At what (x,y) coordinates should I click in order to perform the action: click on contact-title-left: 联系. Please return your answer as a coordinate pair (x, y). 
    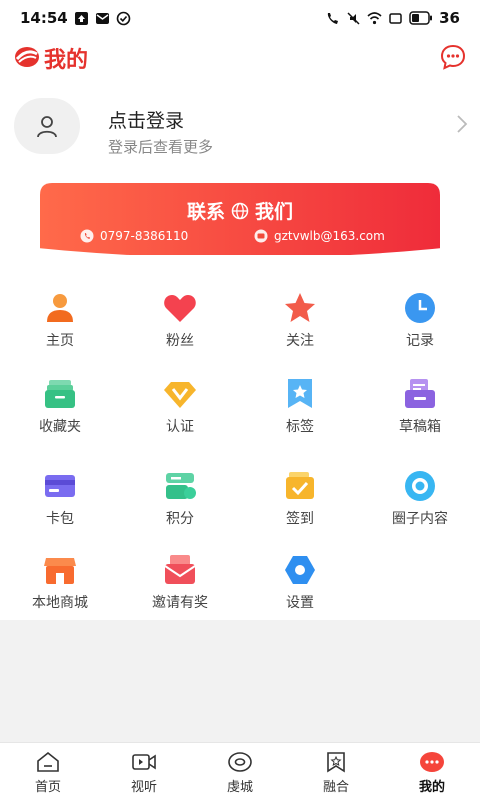
    Looking at the image, I should click on (205, 212).